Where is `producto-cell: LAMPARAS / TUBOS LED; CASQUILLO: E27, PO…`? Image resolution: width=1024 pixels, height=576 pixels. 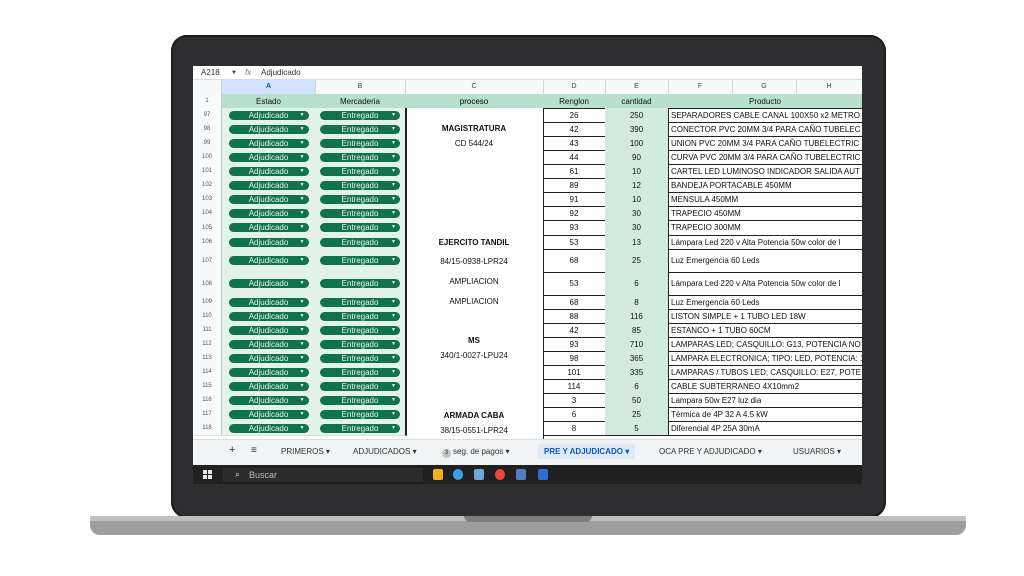
producto-cell: LAMPARAS / TUBOS LED; CASQUILLO: E27, PO… is located at coordinates (765, 372).